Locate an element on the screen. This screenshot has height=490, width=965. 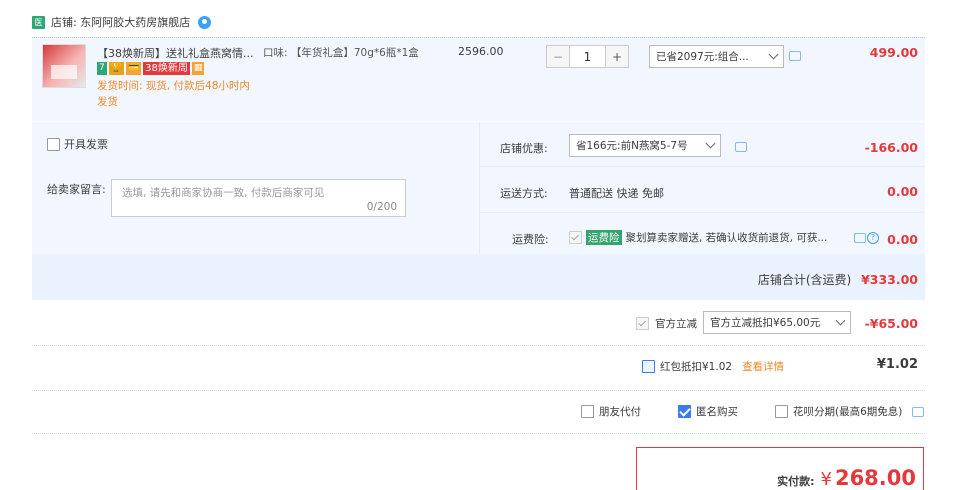
shop-discount-value: 省166元:前N燕窝5-7号 is located at coordinates (632, 146).